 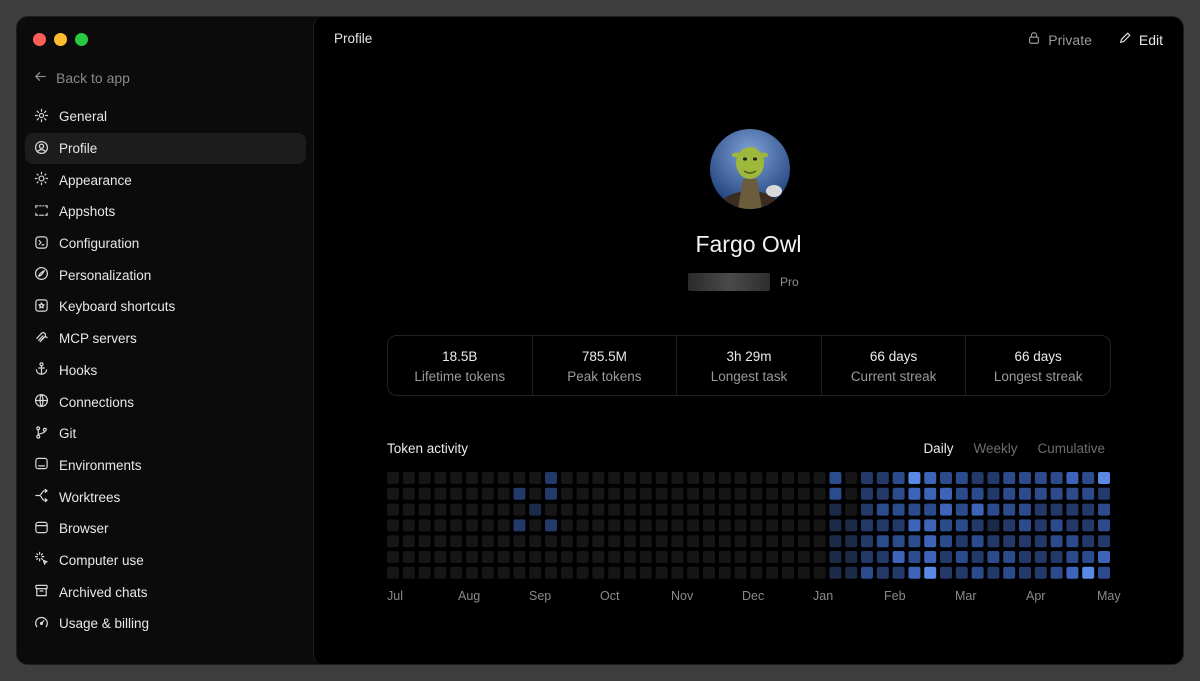 I want to click on tab-weekly: Weekly, so click(x=995, y=448).